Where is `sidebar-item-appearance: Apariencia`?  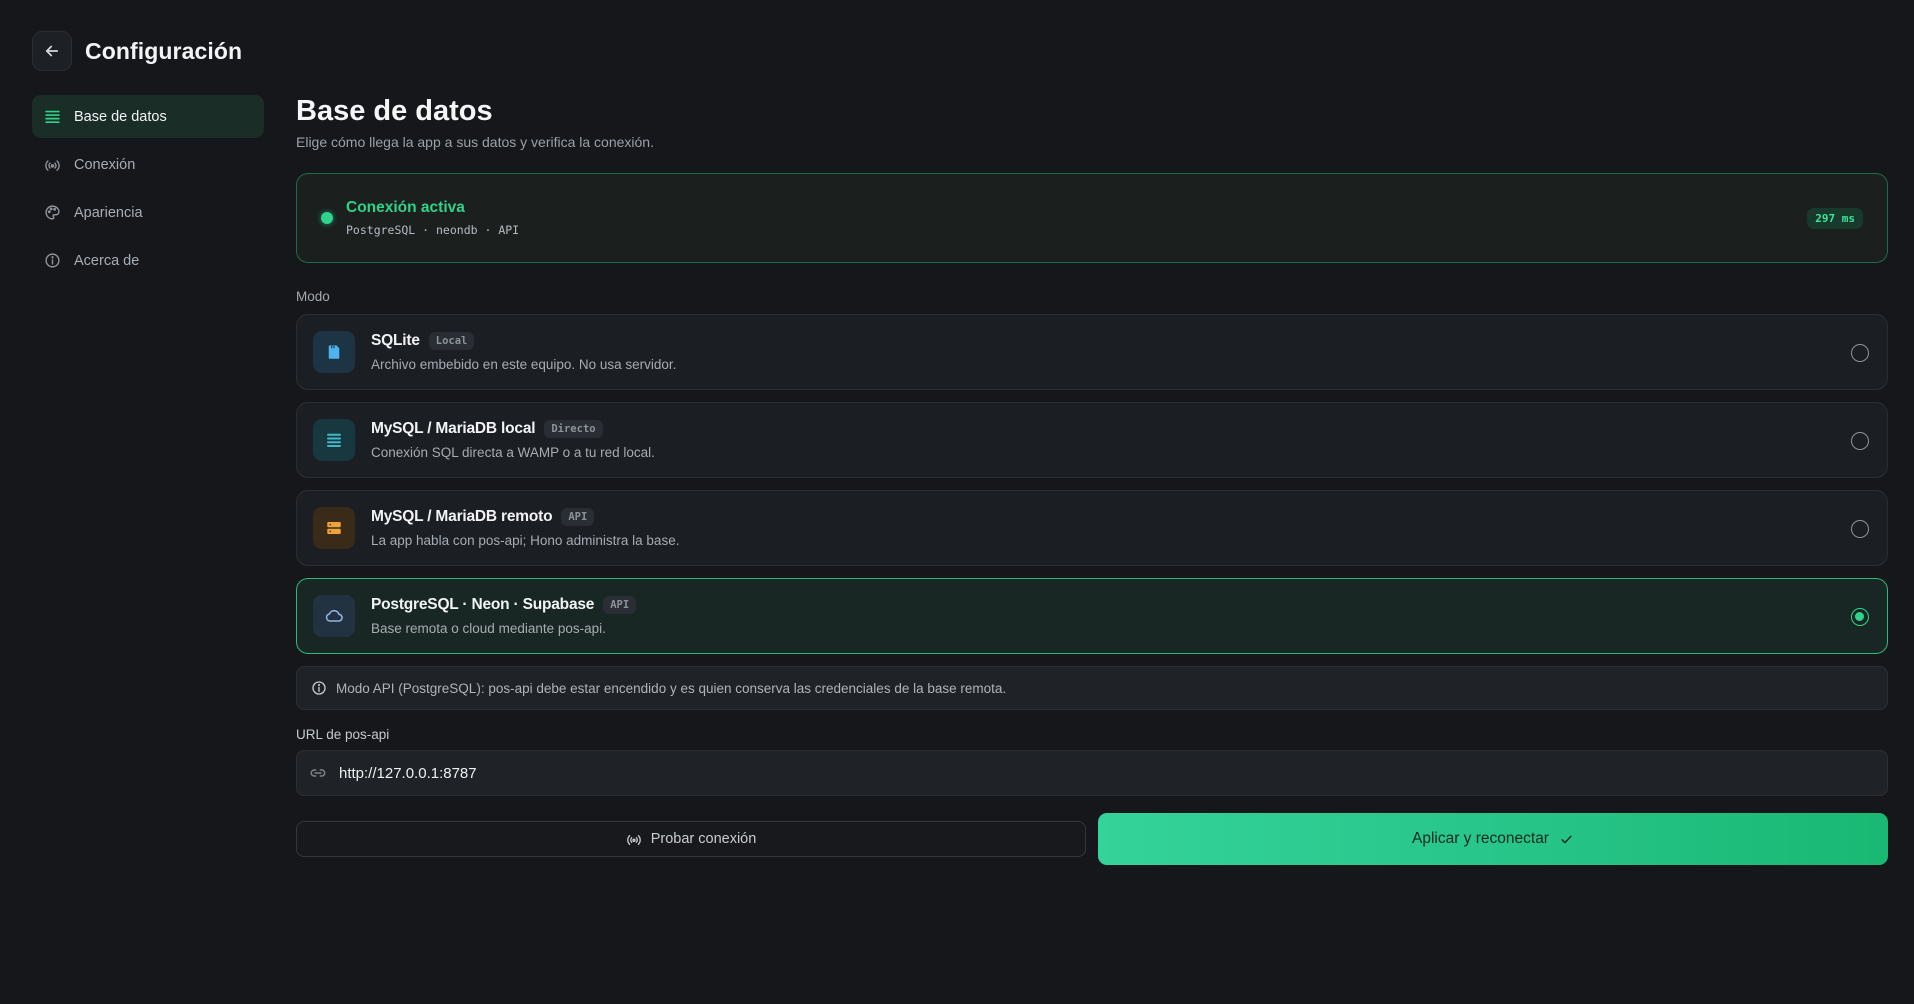 sidebar-item-appearance: Apariencia is located at coordinates (148, 212).